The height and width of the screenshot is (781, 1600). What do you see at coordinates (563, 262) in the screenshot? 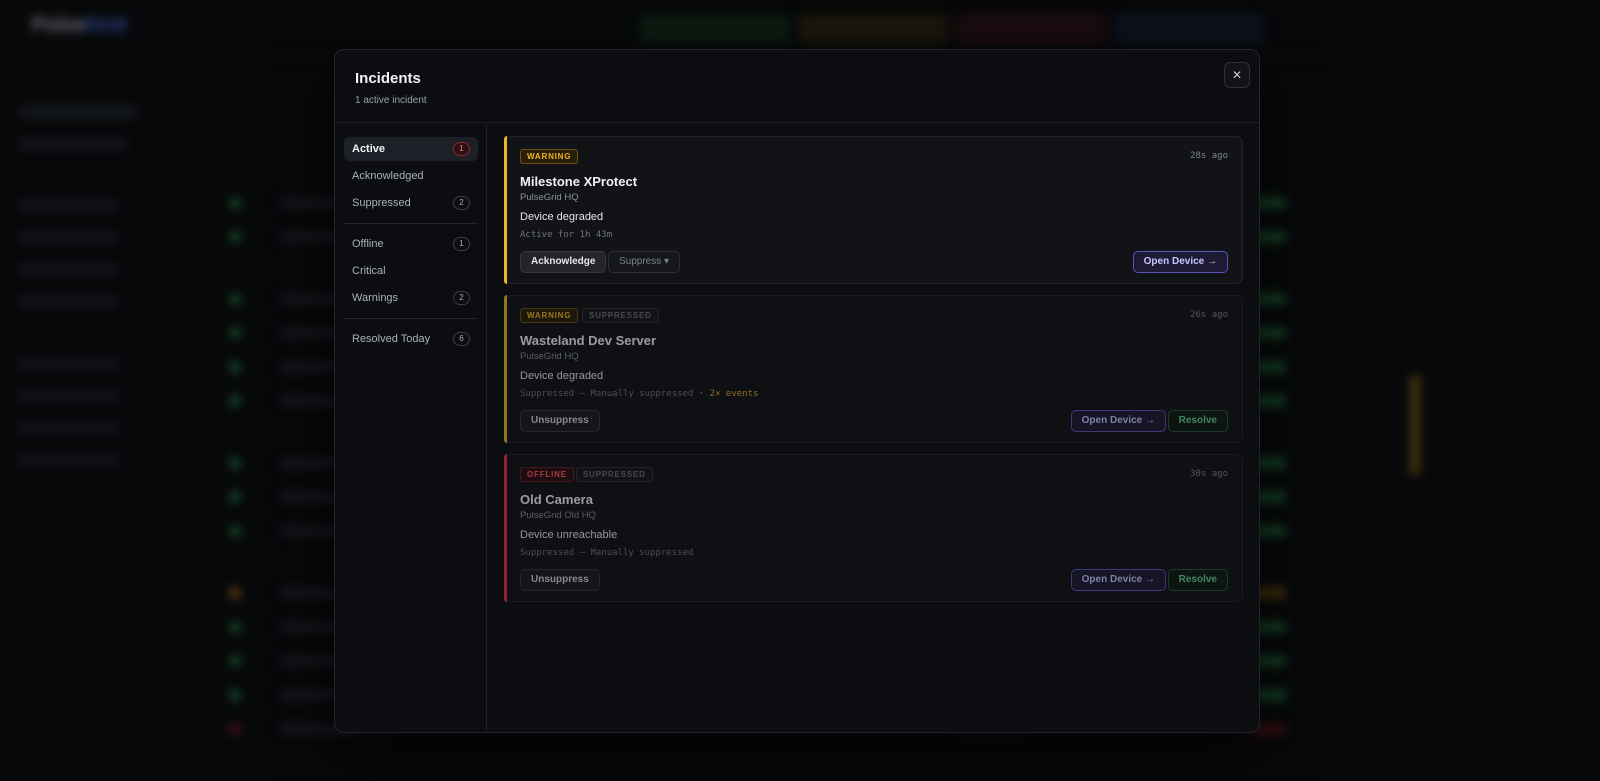
I see `acknowledge-button: Acknowledge` at bounding box center [563, 262].